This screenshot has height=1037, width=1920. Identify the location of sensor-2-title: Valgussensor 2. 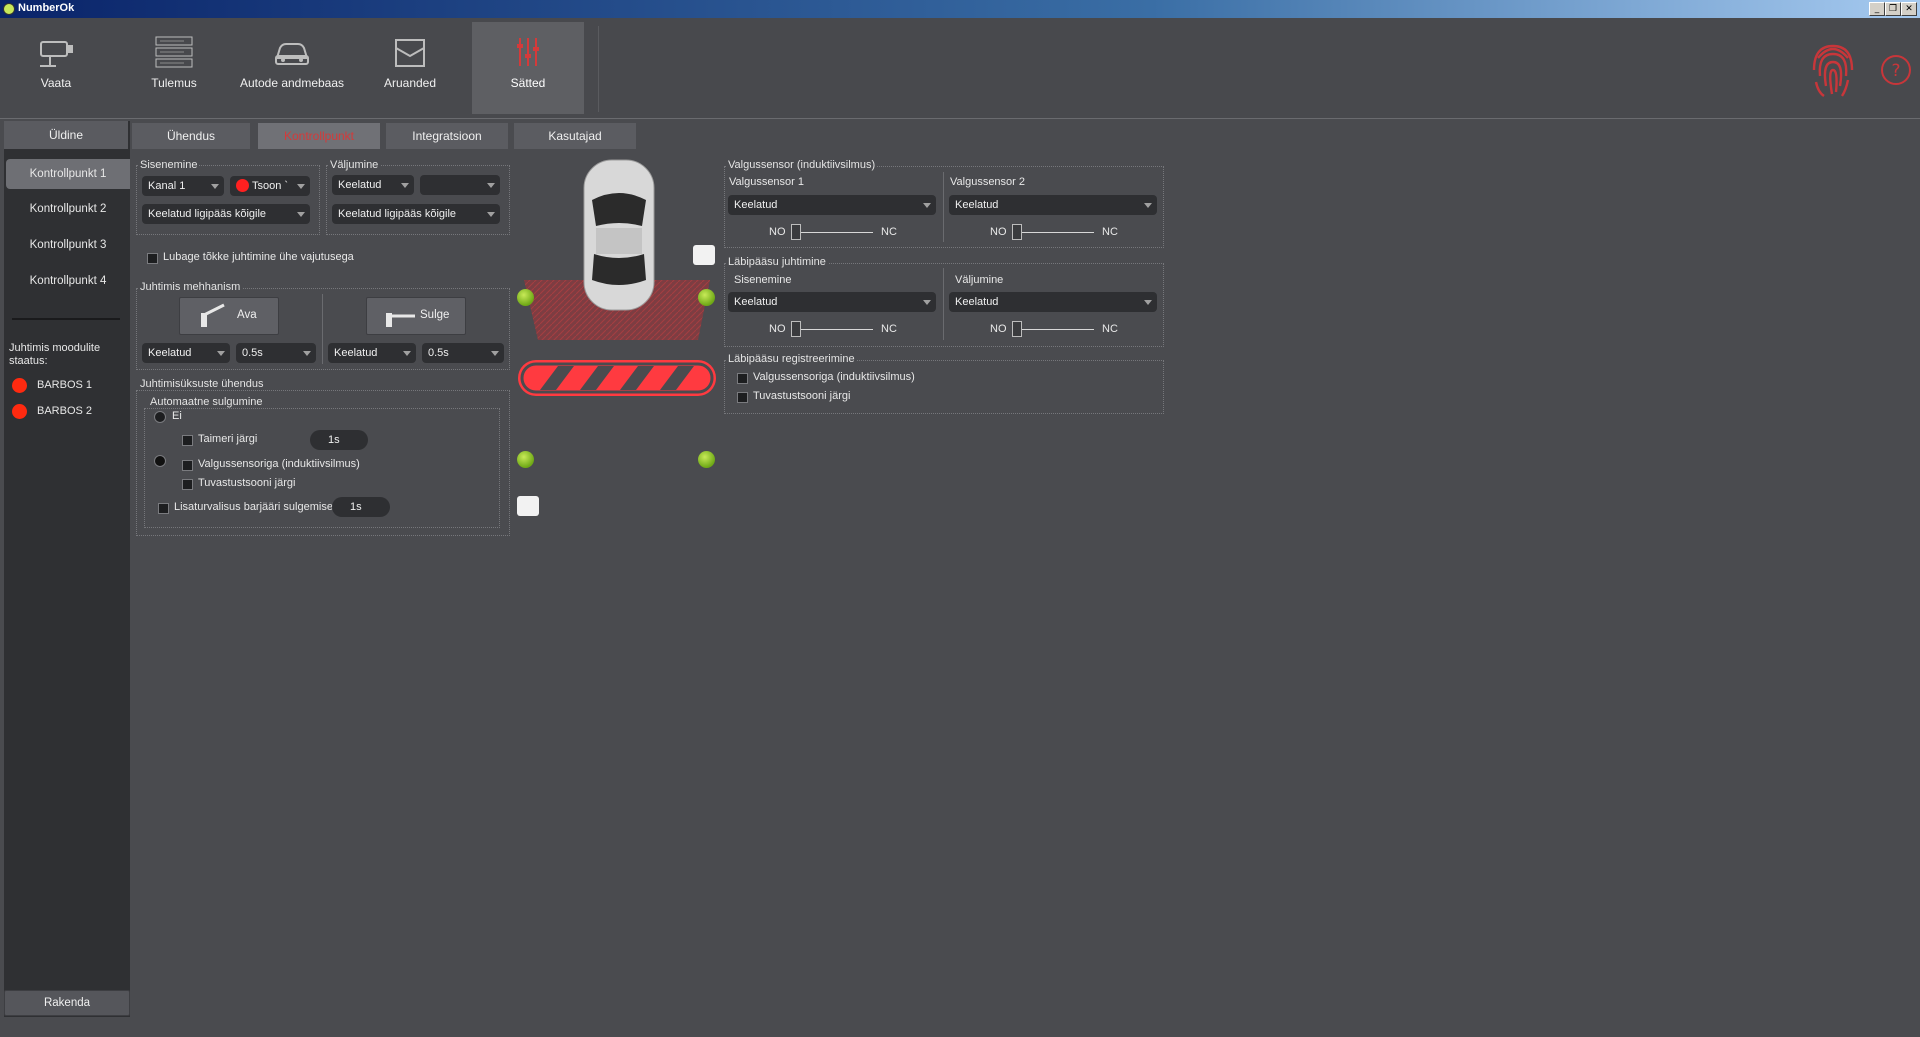
(988, 182).